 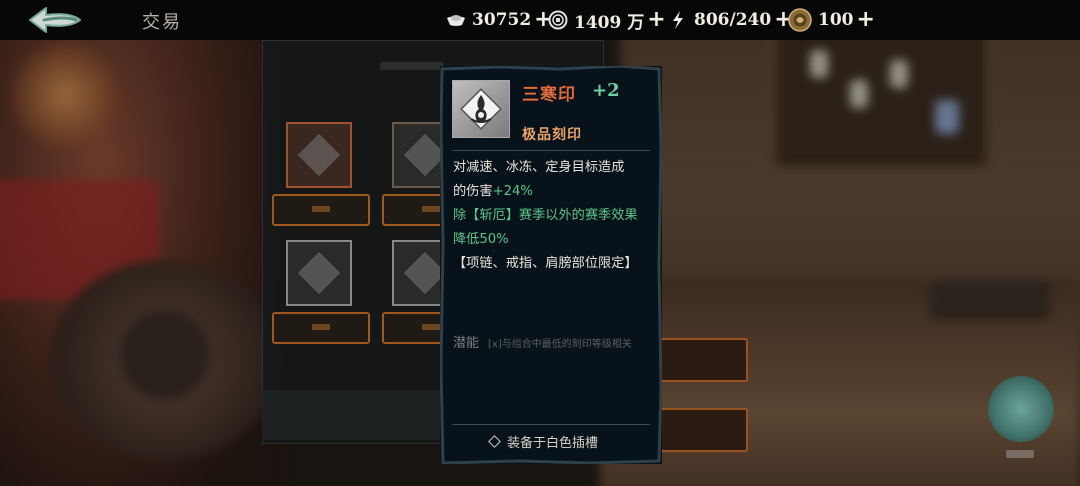 What do you see at coordinates (566, 344) in the screenshot?
I see `potential-description: 与组合中最低的刻印等级相关` at bounding box center [566, 344].